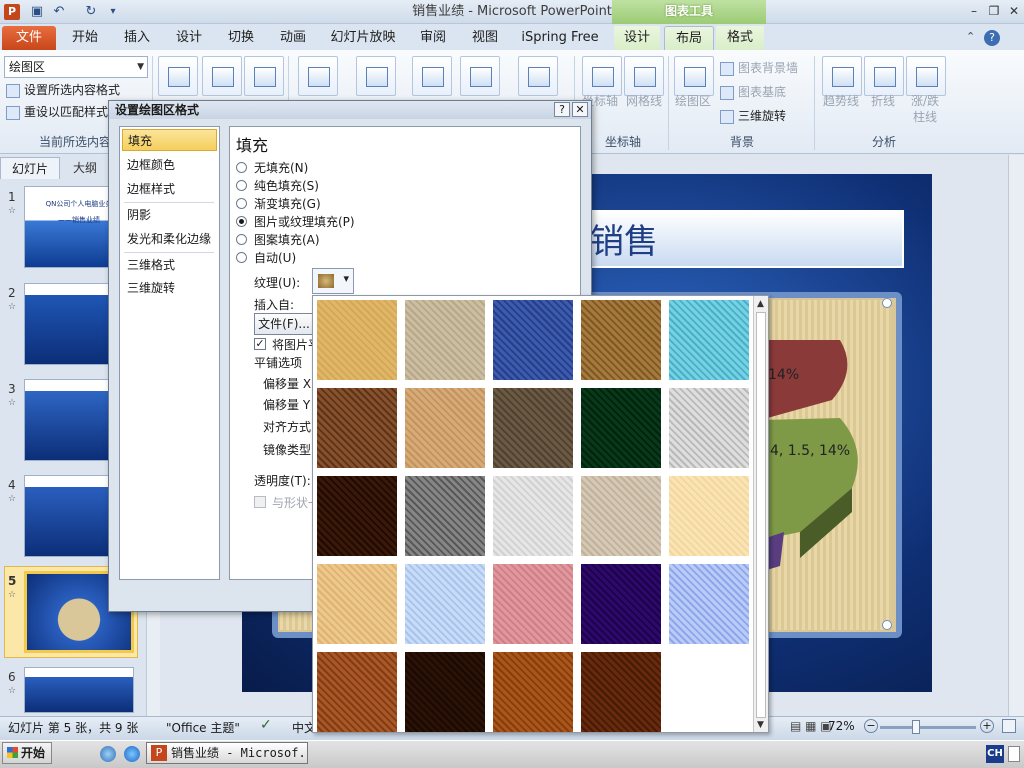 This screenshot has height=768, width=1024. Describe the element at coordinates (533, 692) in the screenshot. I see `texture-oak` at that location.